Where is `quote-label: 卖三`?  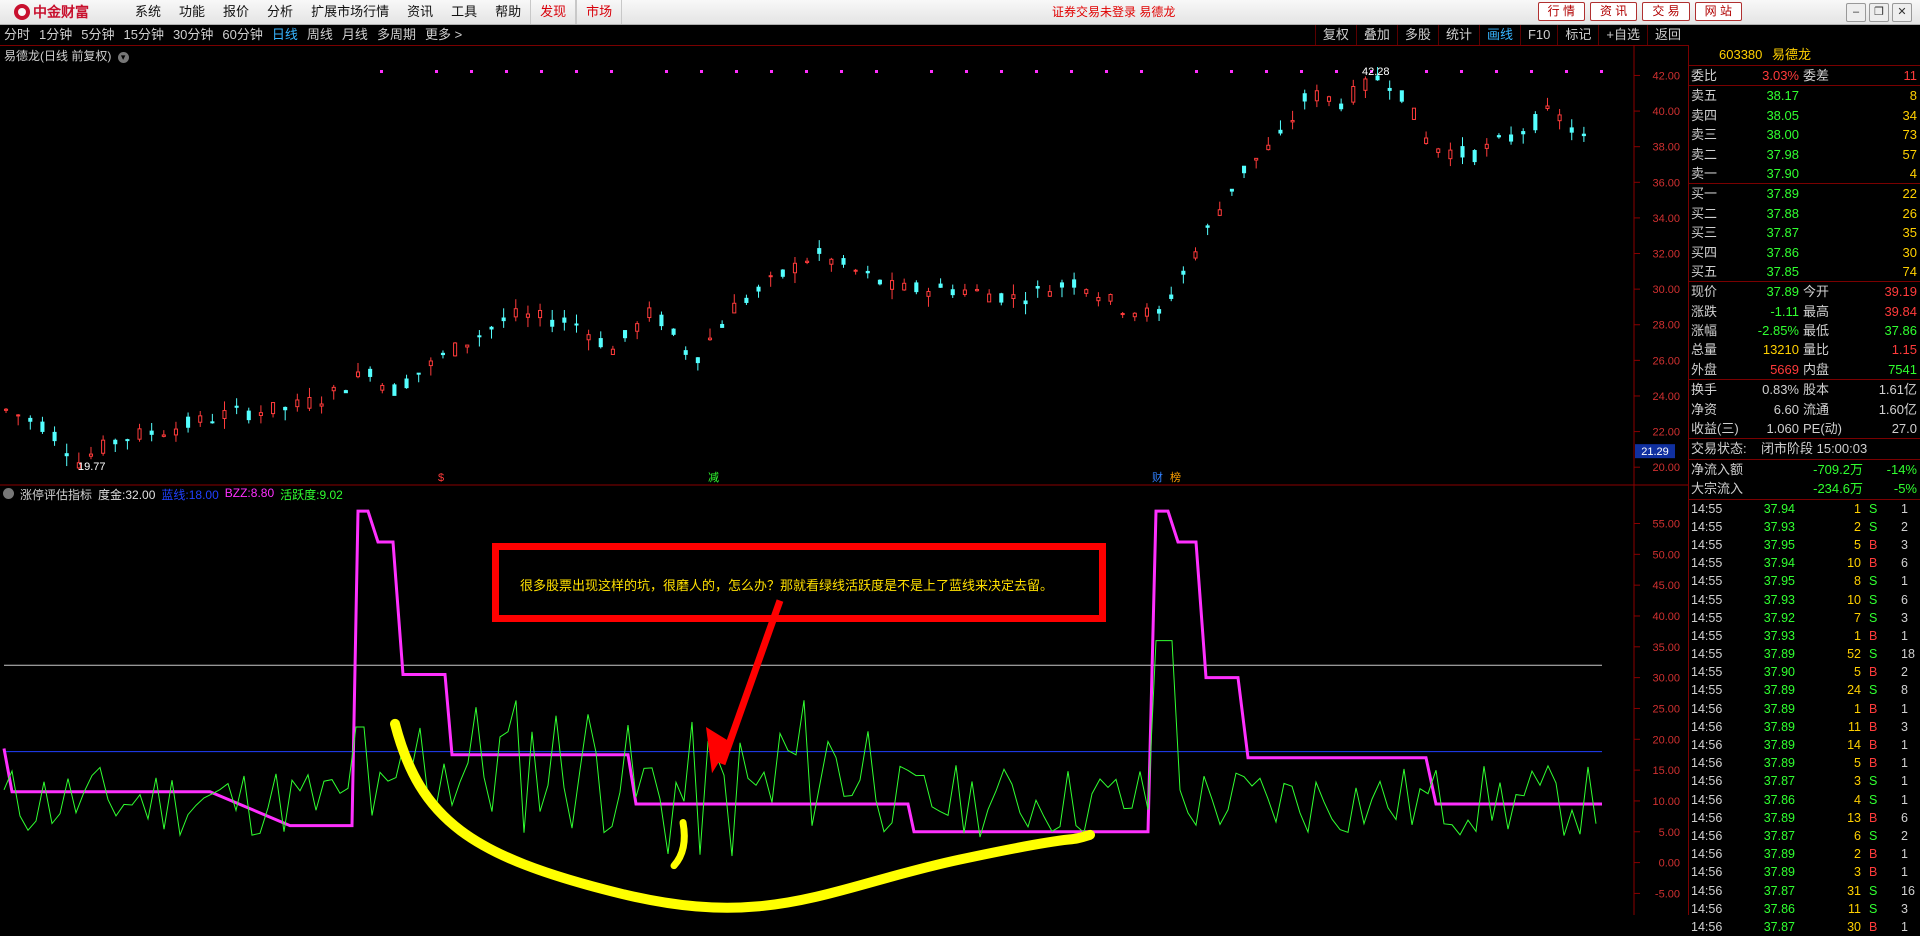
quote-label: 卖三 is located at coordinates (1704, 135).